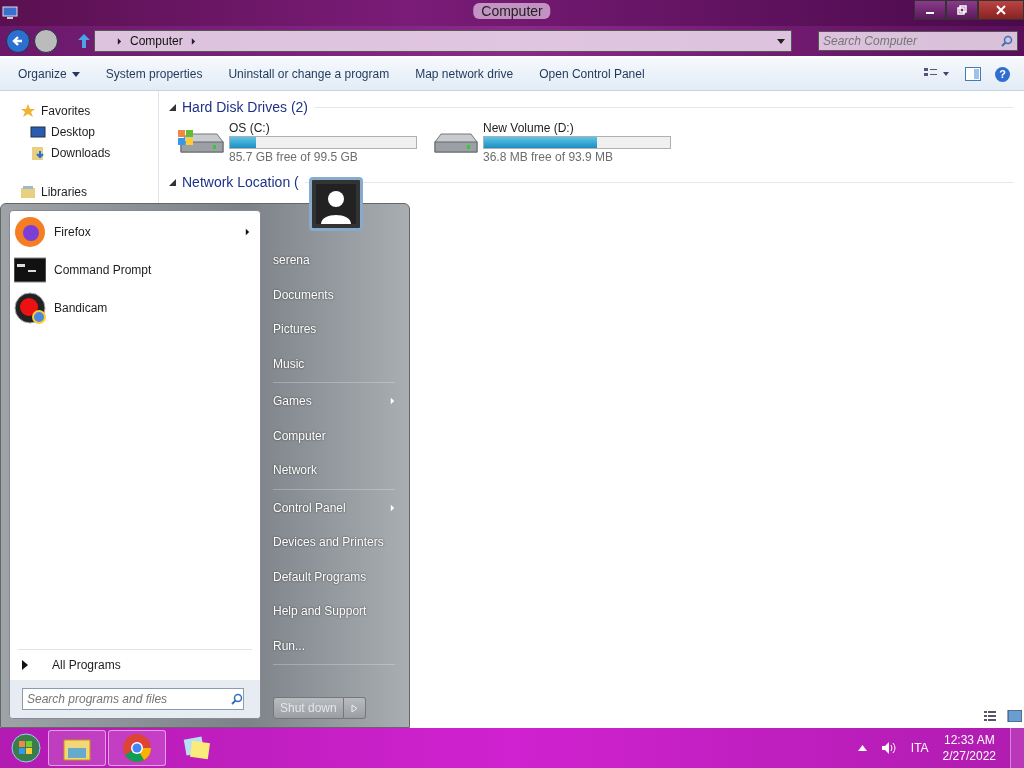 The image size is (1024, 768). Describe the element at coordinates (930, 10) in the screenshot. I see `minimize-button` at that location.